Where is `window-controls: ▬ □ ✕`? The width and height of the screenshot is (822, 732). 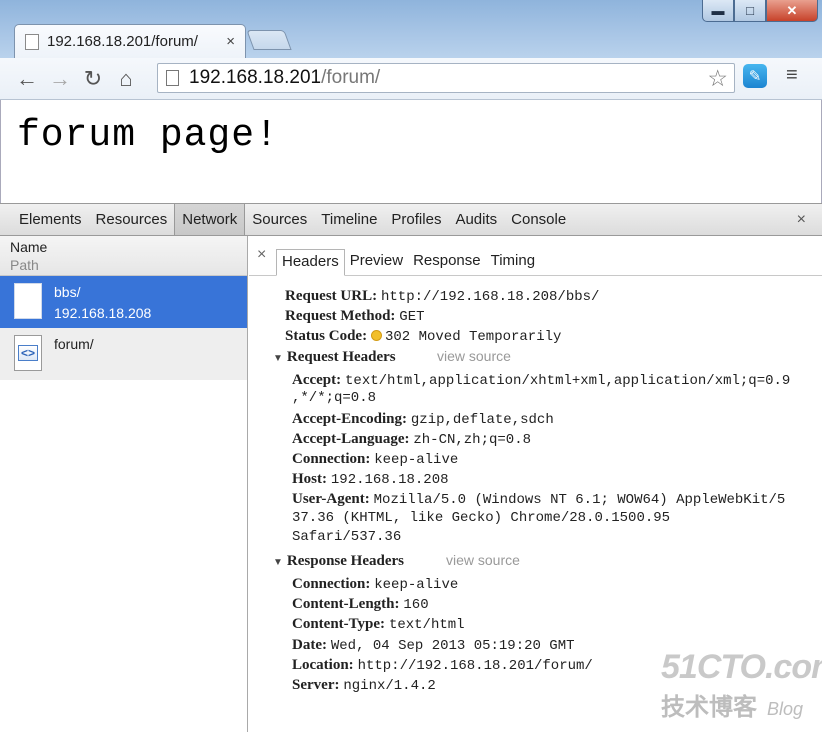
window-controls: ▬ □ ✕ is located at coordinates (760, 11).